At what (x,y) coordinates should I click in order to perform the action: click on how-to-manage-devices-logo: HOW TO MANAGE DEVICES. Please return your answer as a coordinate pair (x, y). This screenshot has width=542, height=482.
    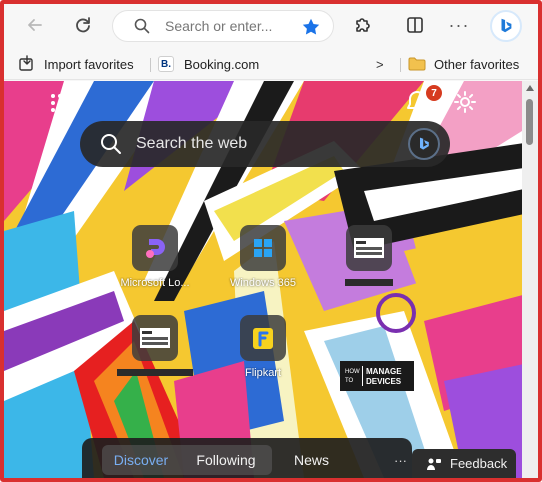
    Looking at the image, I should click on (377, 376).